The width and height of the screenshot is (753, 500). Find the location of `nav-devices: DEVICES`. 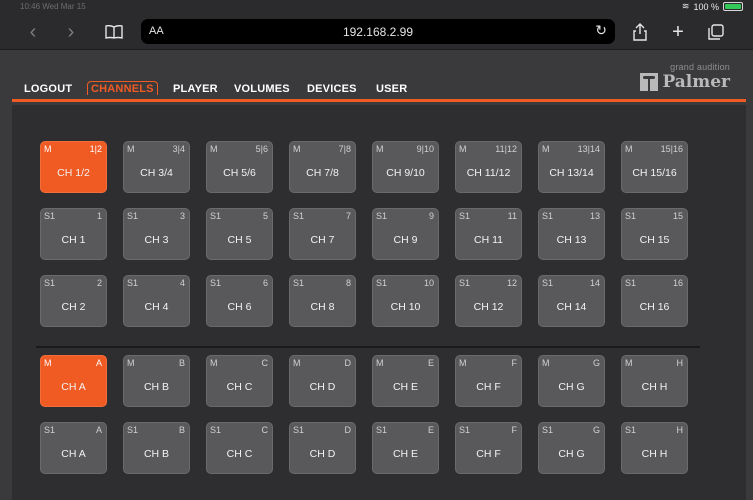

nav-devices: DEVICES is located at coordinates (332, 89).